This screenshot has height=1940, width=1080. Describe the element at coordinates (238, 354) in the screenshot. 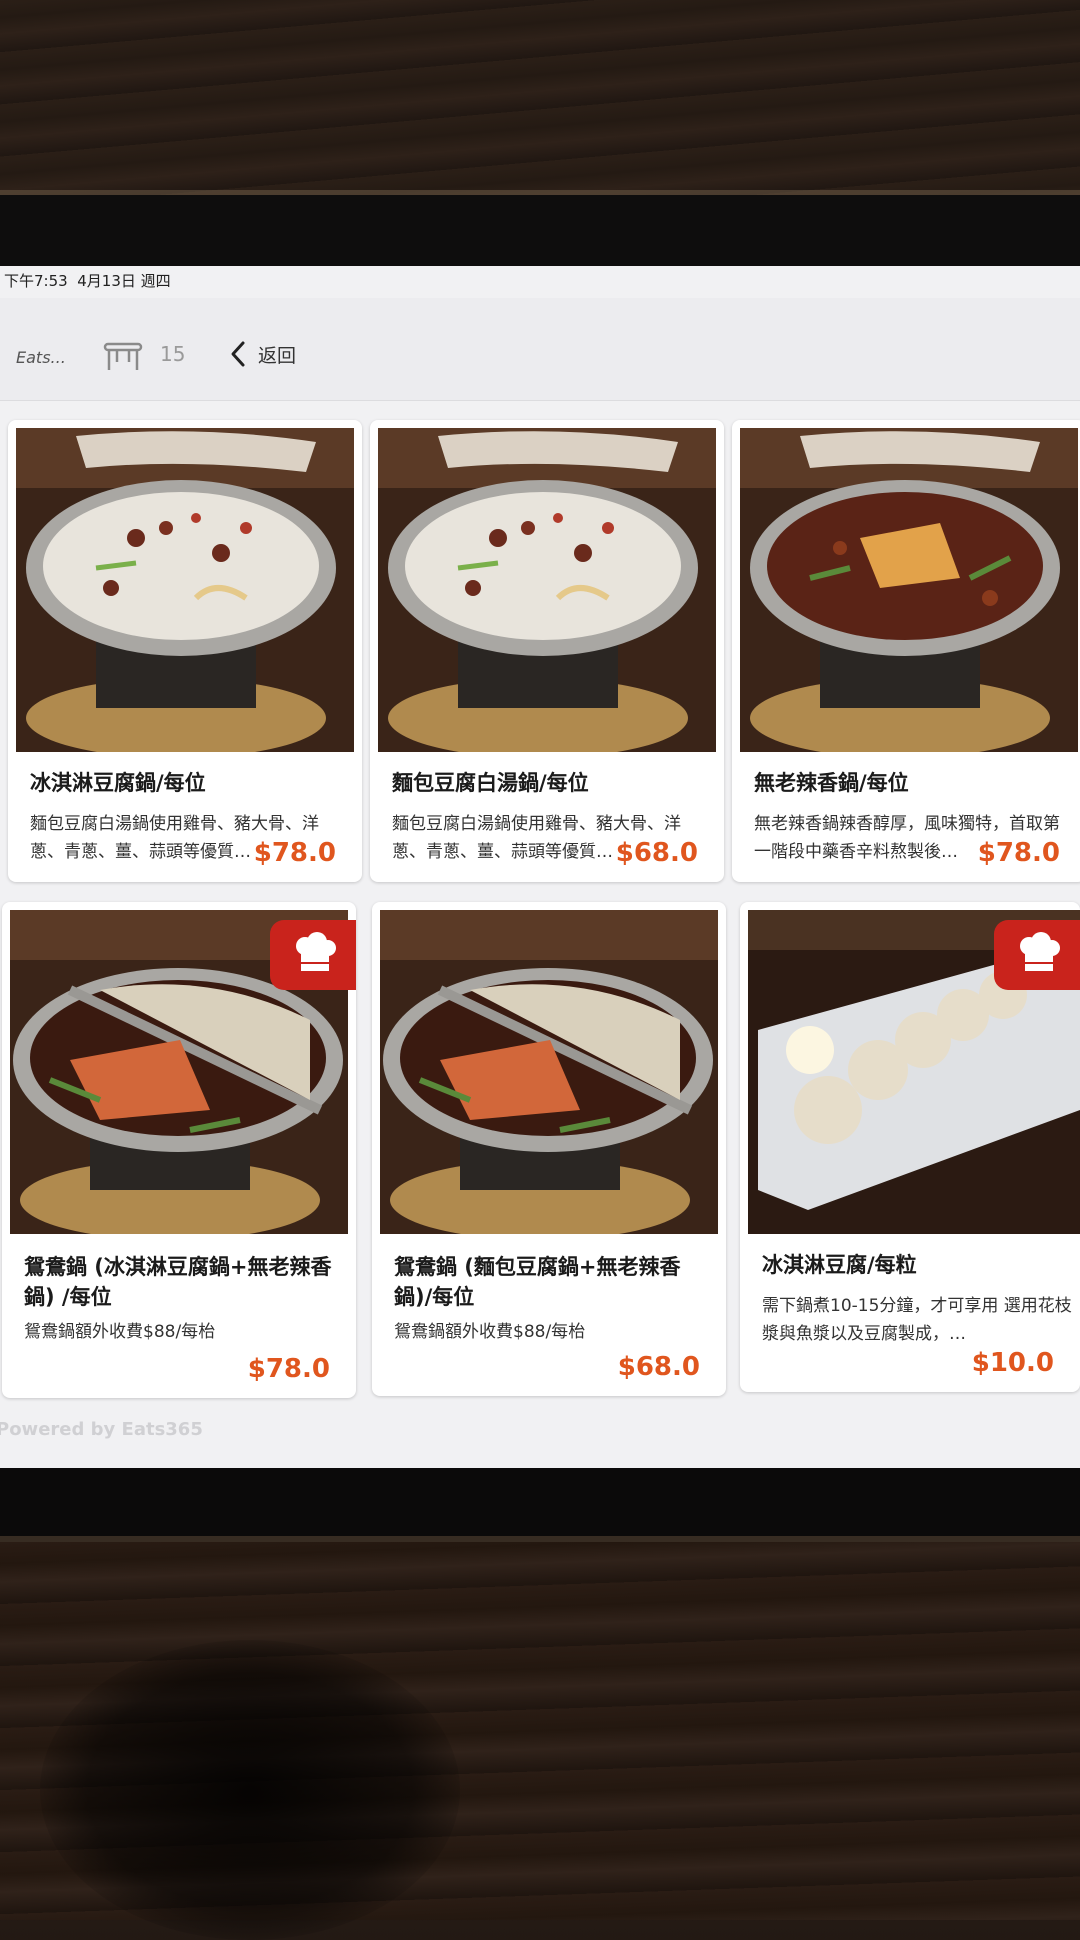

I see `chevron-left-icon` at that location.